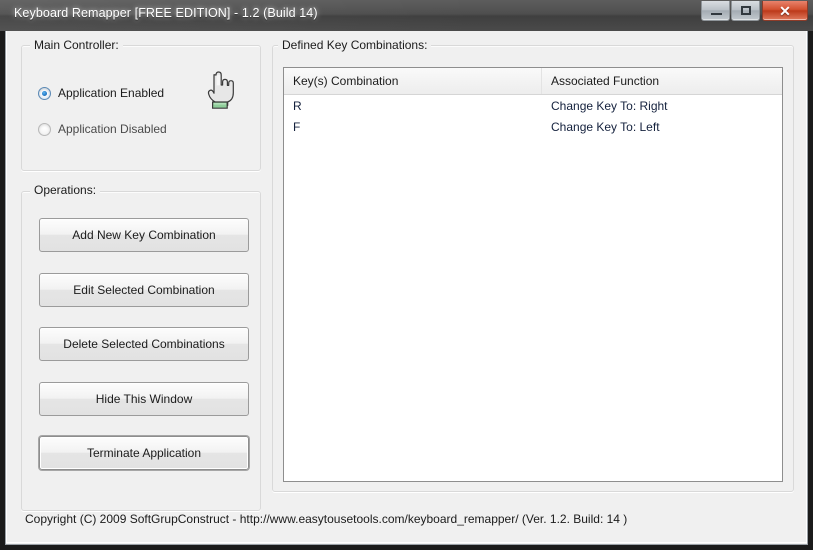 This screenshot has width=813, height=550. I want to click on row-function-value: Change Key To: Right, so click(609, 105).